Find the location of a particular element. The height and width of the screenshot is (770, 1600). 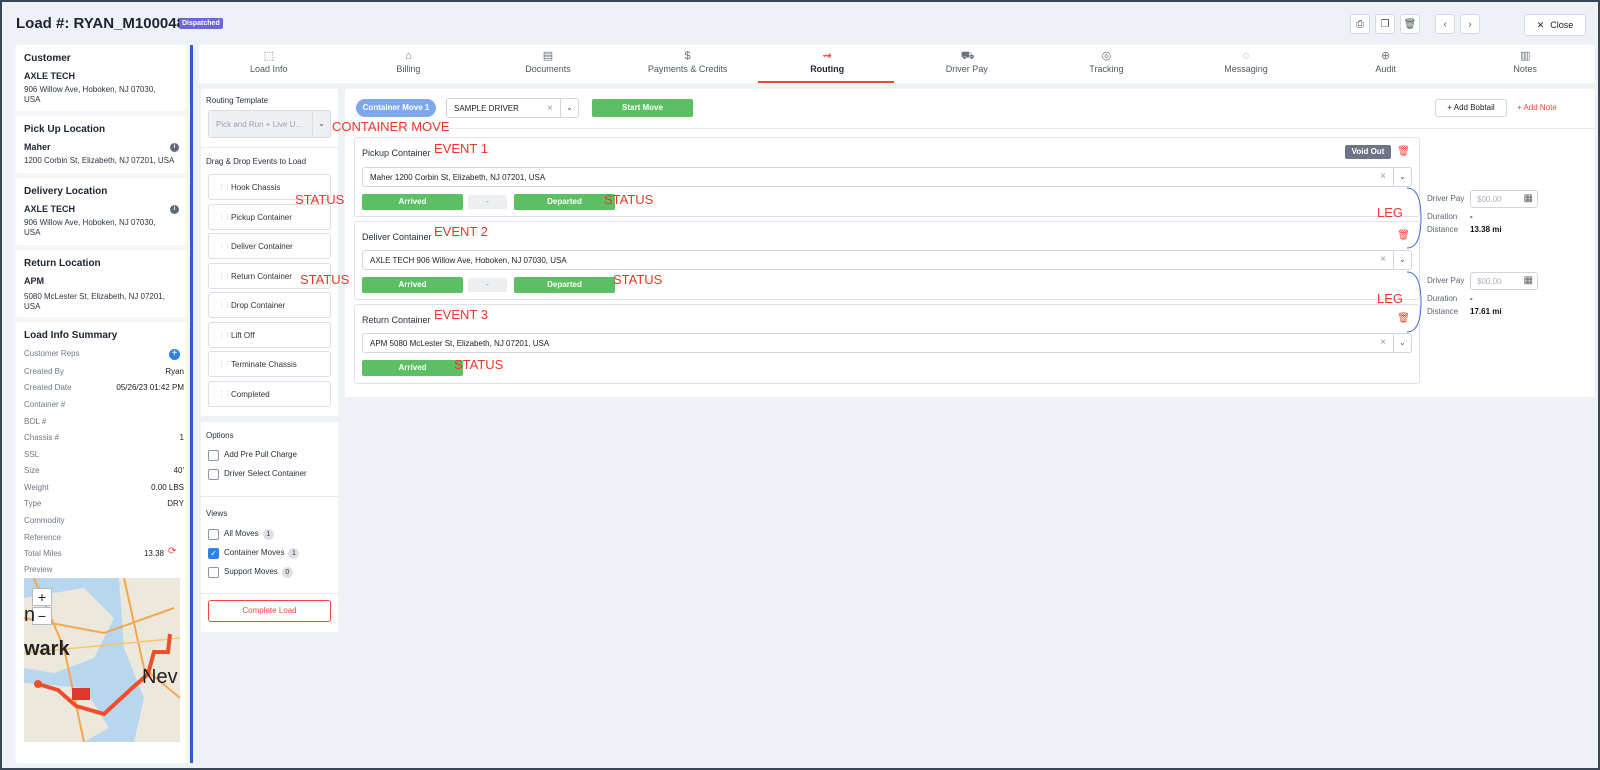

add-rep-icon: + is located at coordinates (174, 354).